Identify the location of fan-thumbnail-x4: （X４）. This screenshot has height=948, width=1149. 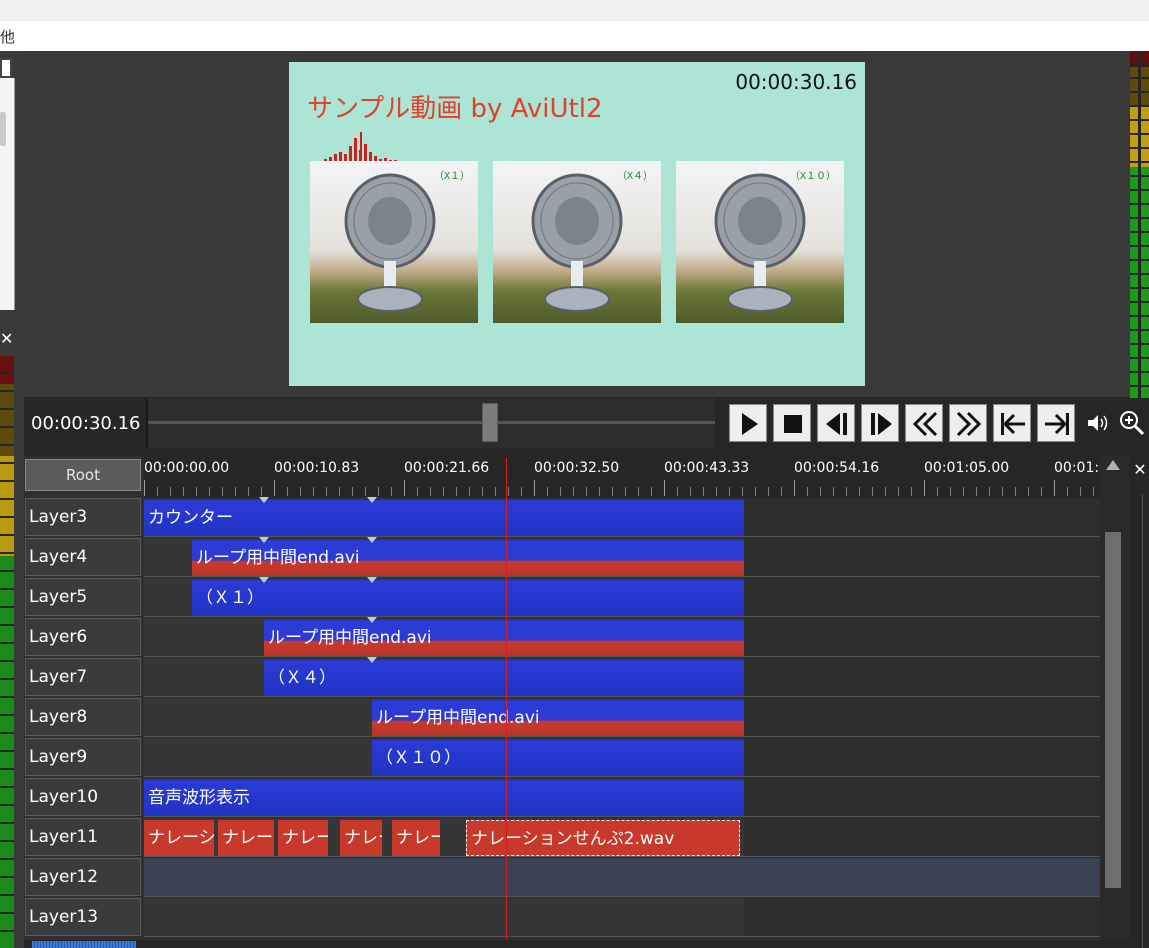
(577, 242).